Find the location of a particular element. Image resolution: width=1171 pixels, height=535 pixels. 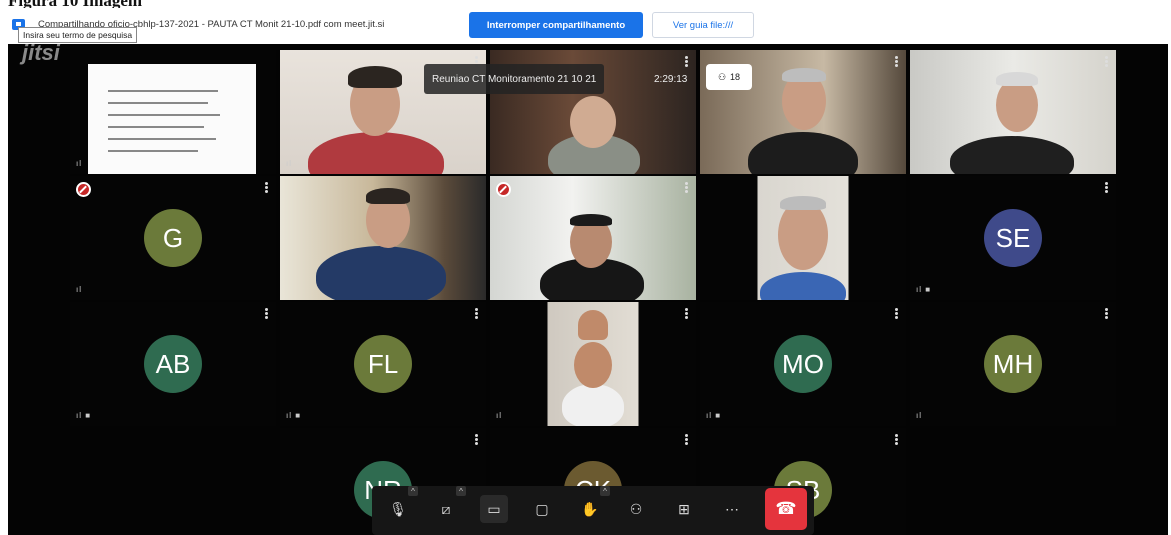

microphone-muted-button: 🎙 is located at coordinates (398, 509).